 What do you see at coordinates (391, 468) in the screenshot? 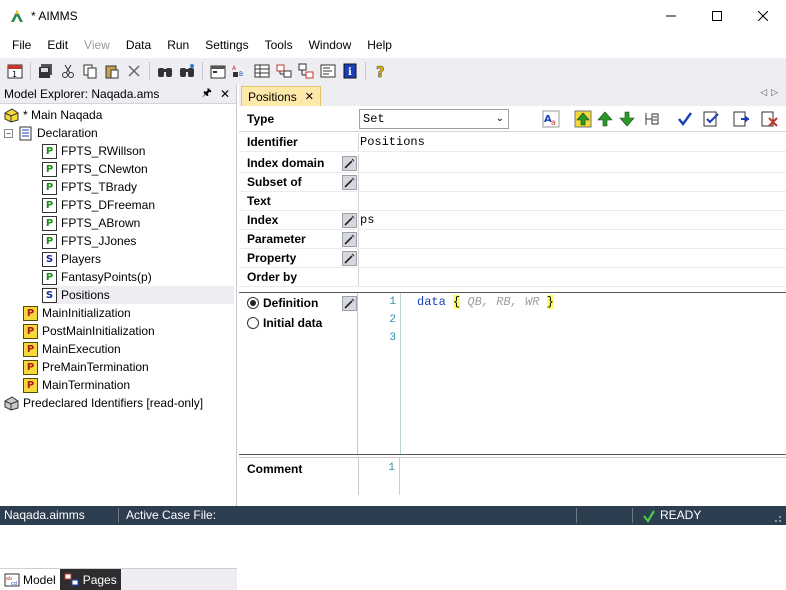
I see `line-number: 1` at bounding box center [391, 468].